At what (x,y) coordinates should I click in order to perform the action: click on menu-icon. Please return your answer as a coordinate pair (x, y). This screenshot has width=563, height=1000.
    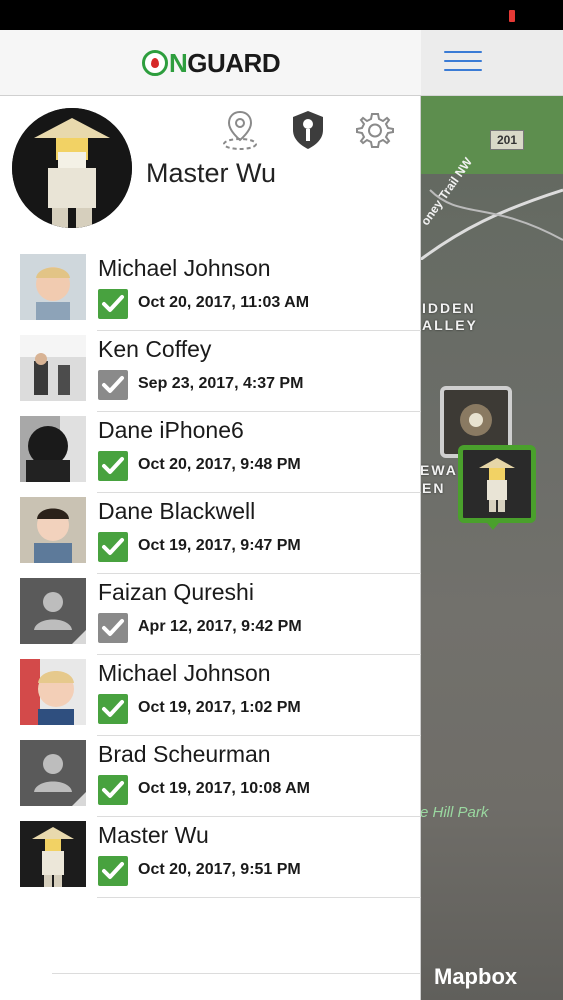
    Looking at the image, I should click on (464, 61).